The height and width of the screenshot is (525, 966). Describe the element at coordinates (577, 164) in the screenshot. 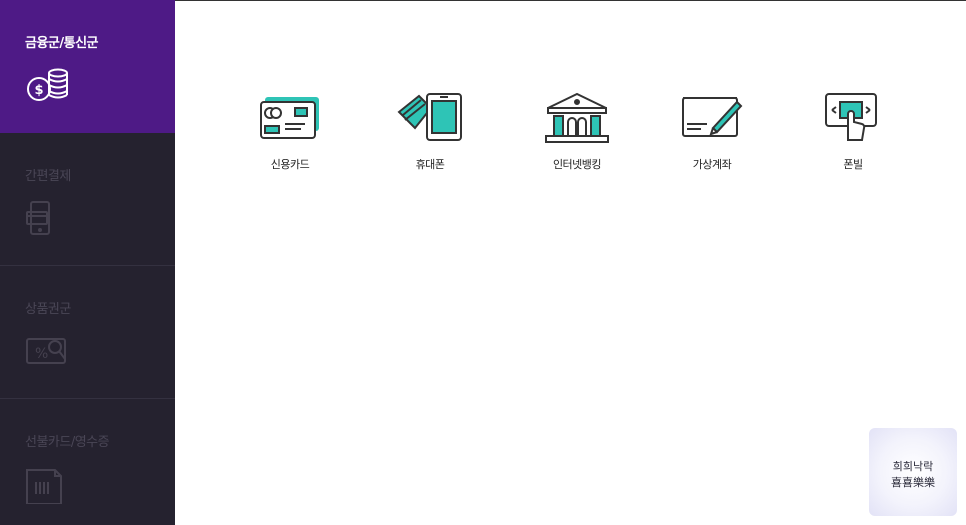

I see `menu-item-label: 인터넷뱅킹` at that location.